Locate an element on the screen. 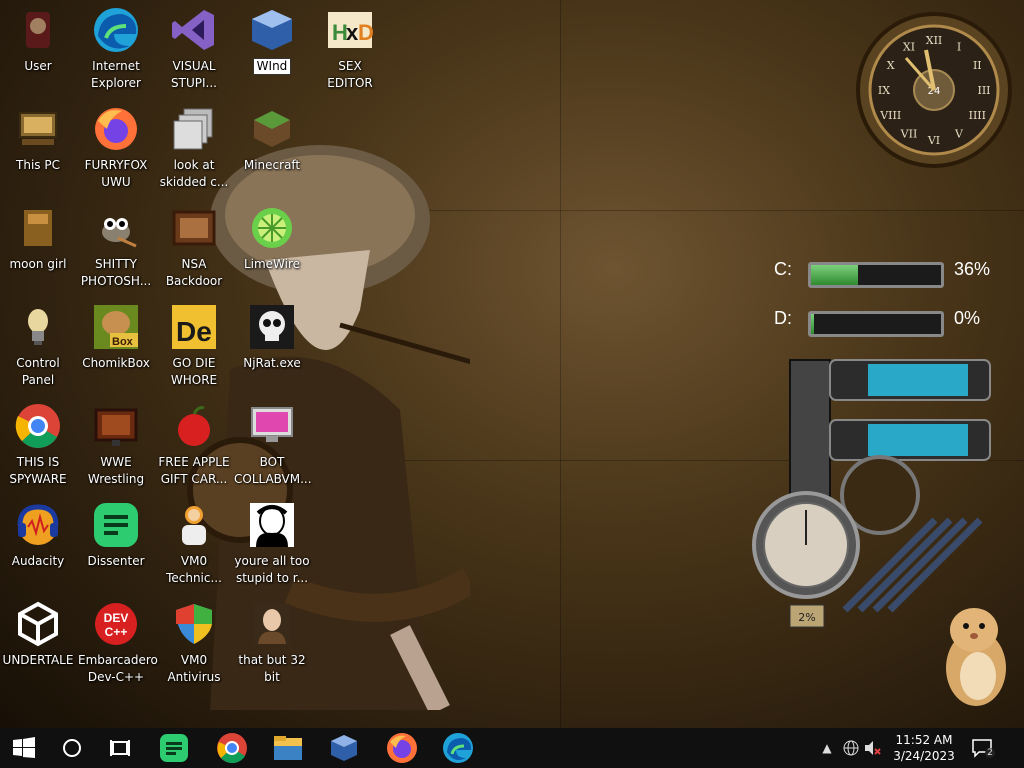 The image size is (1024, 768). desktop-icon: WWE Wrestling is located at coordinates (116, 442).